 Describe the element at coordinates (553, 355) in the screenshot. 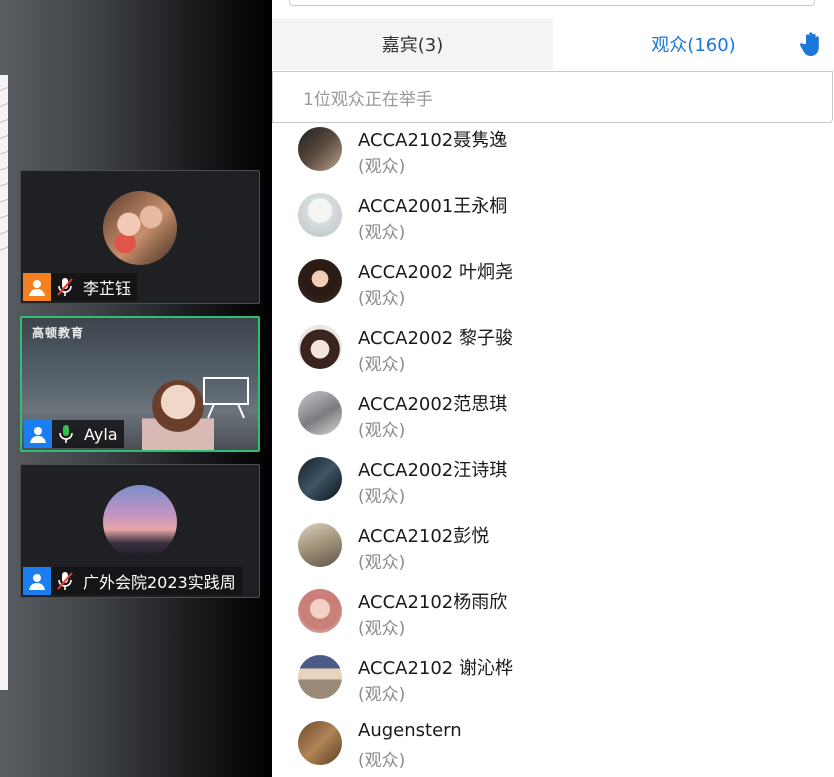

I see `list-item: ACCA2002 黎子骏 (观众)` at that location.